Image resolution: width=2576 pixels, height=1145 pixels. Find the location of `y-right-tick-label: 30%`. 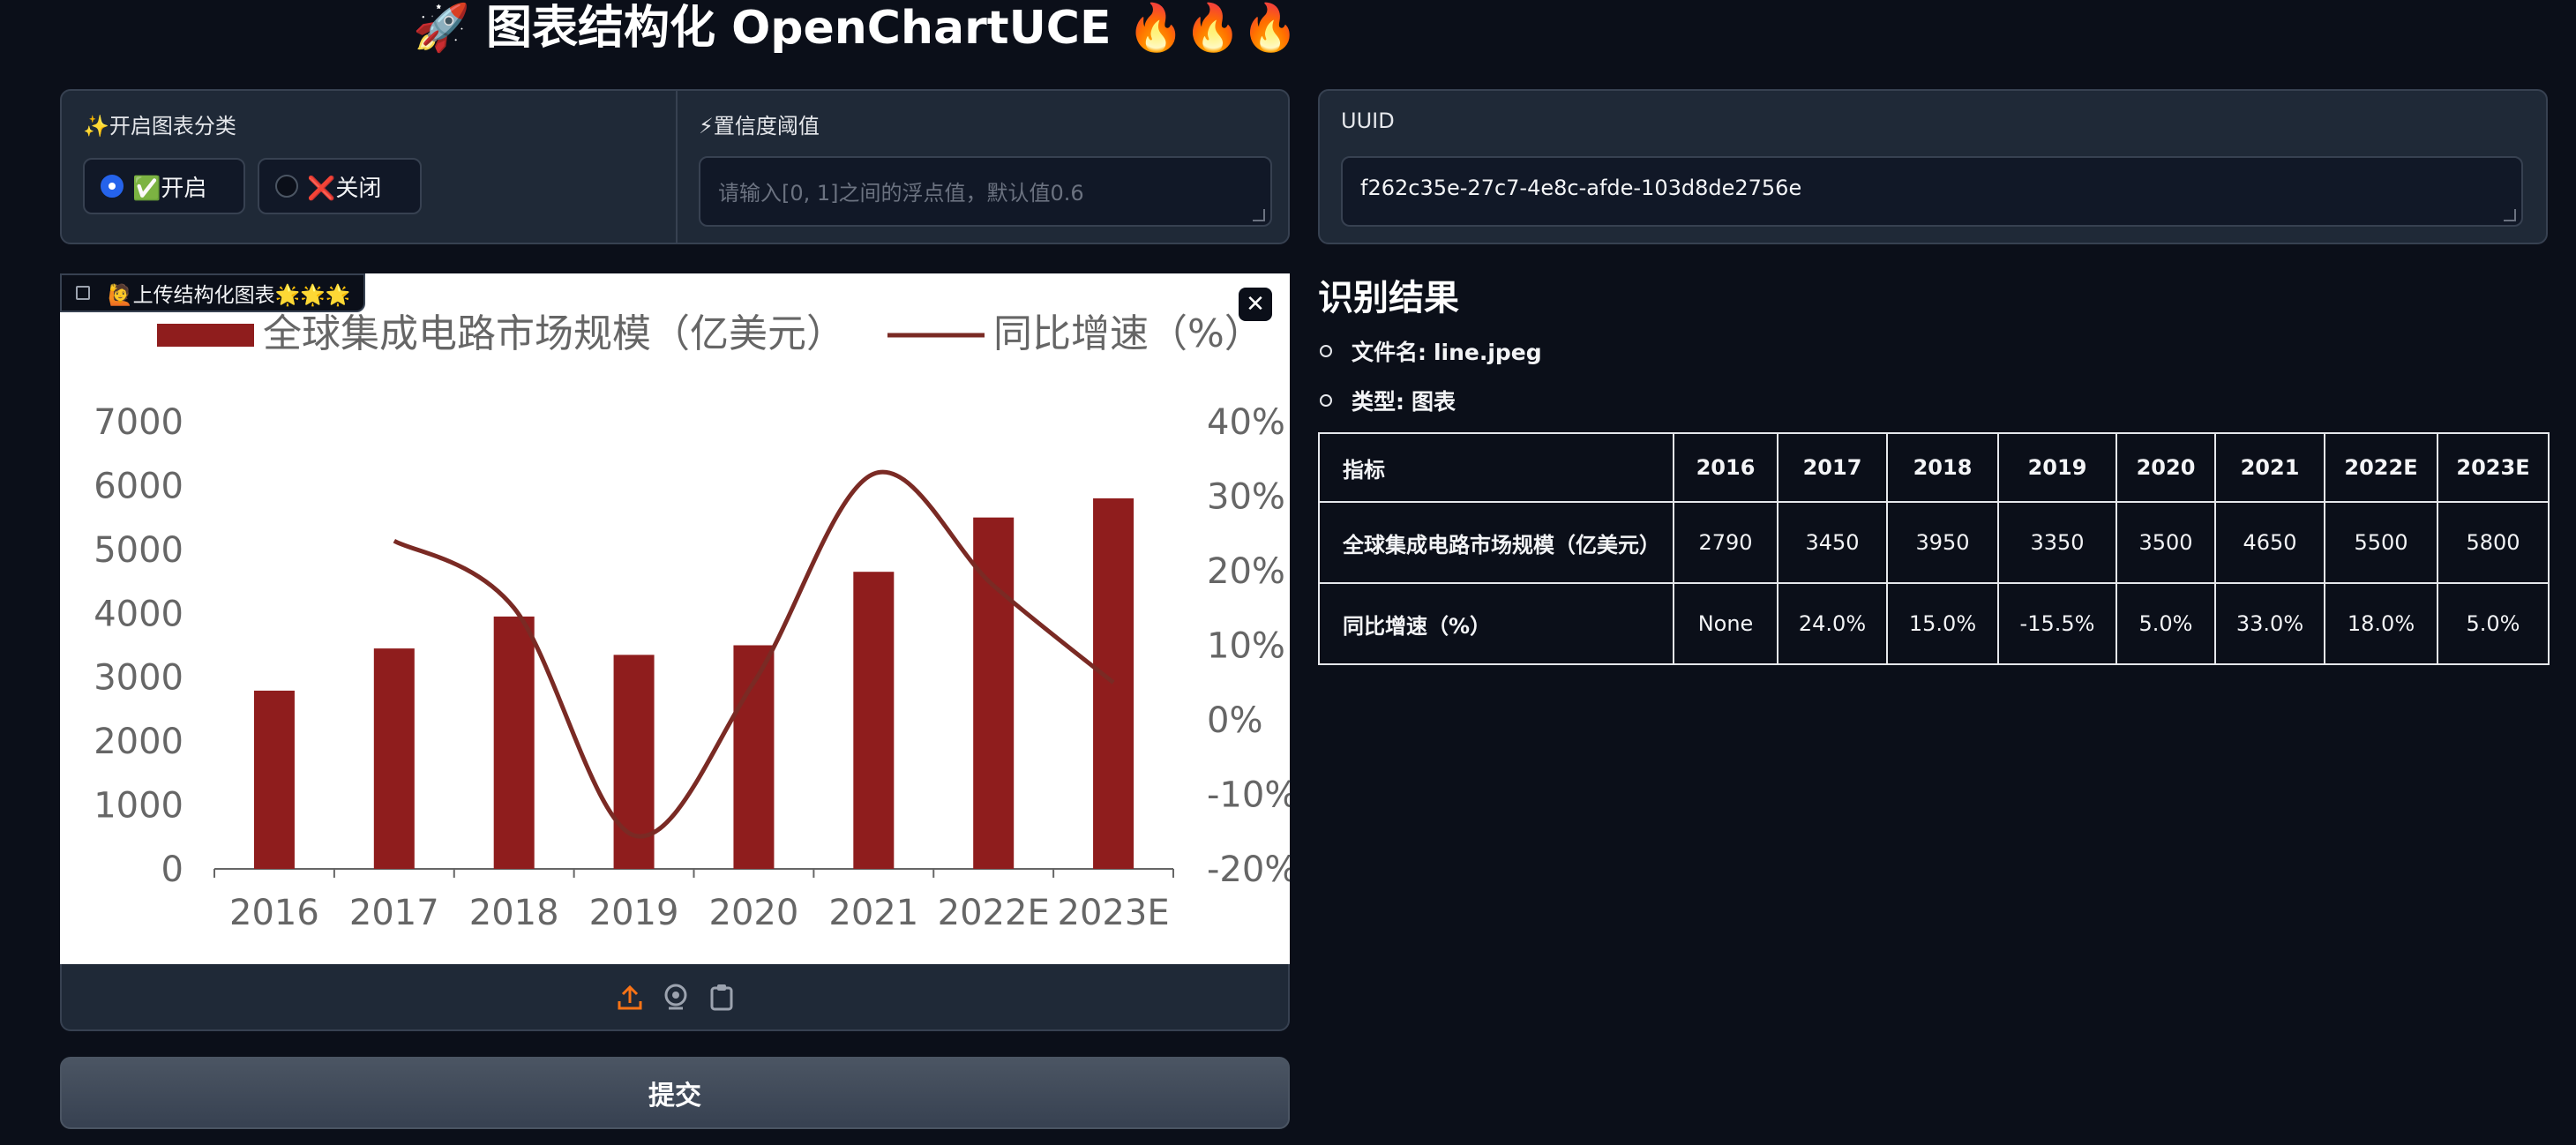

y-right-tick-label: 30% is located at coordinates (1246, 498).